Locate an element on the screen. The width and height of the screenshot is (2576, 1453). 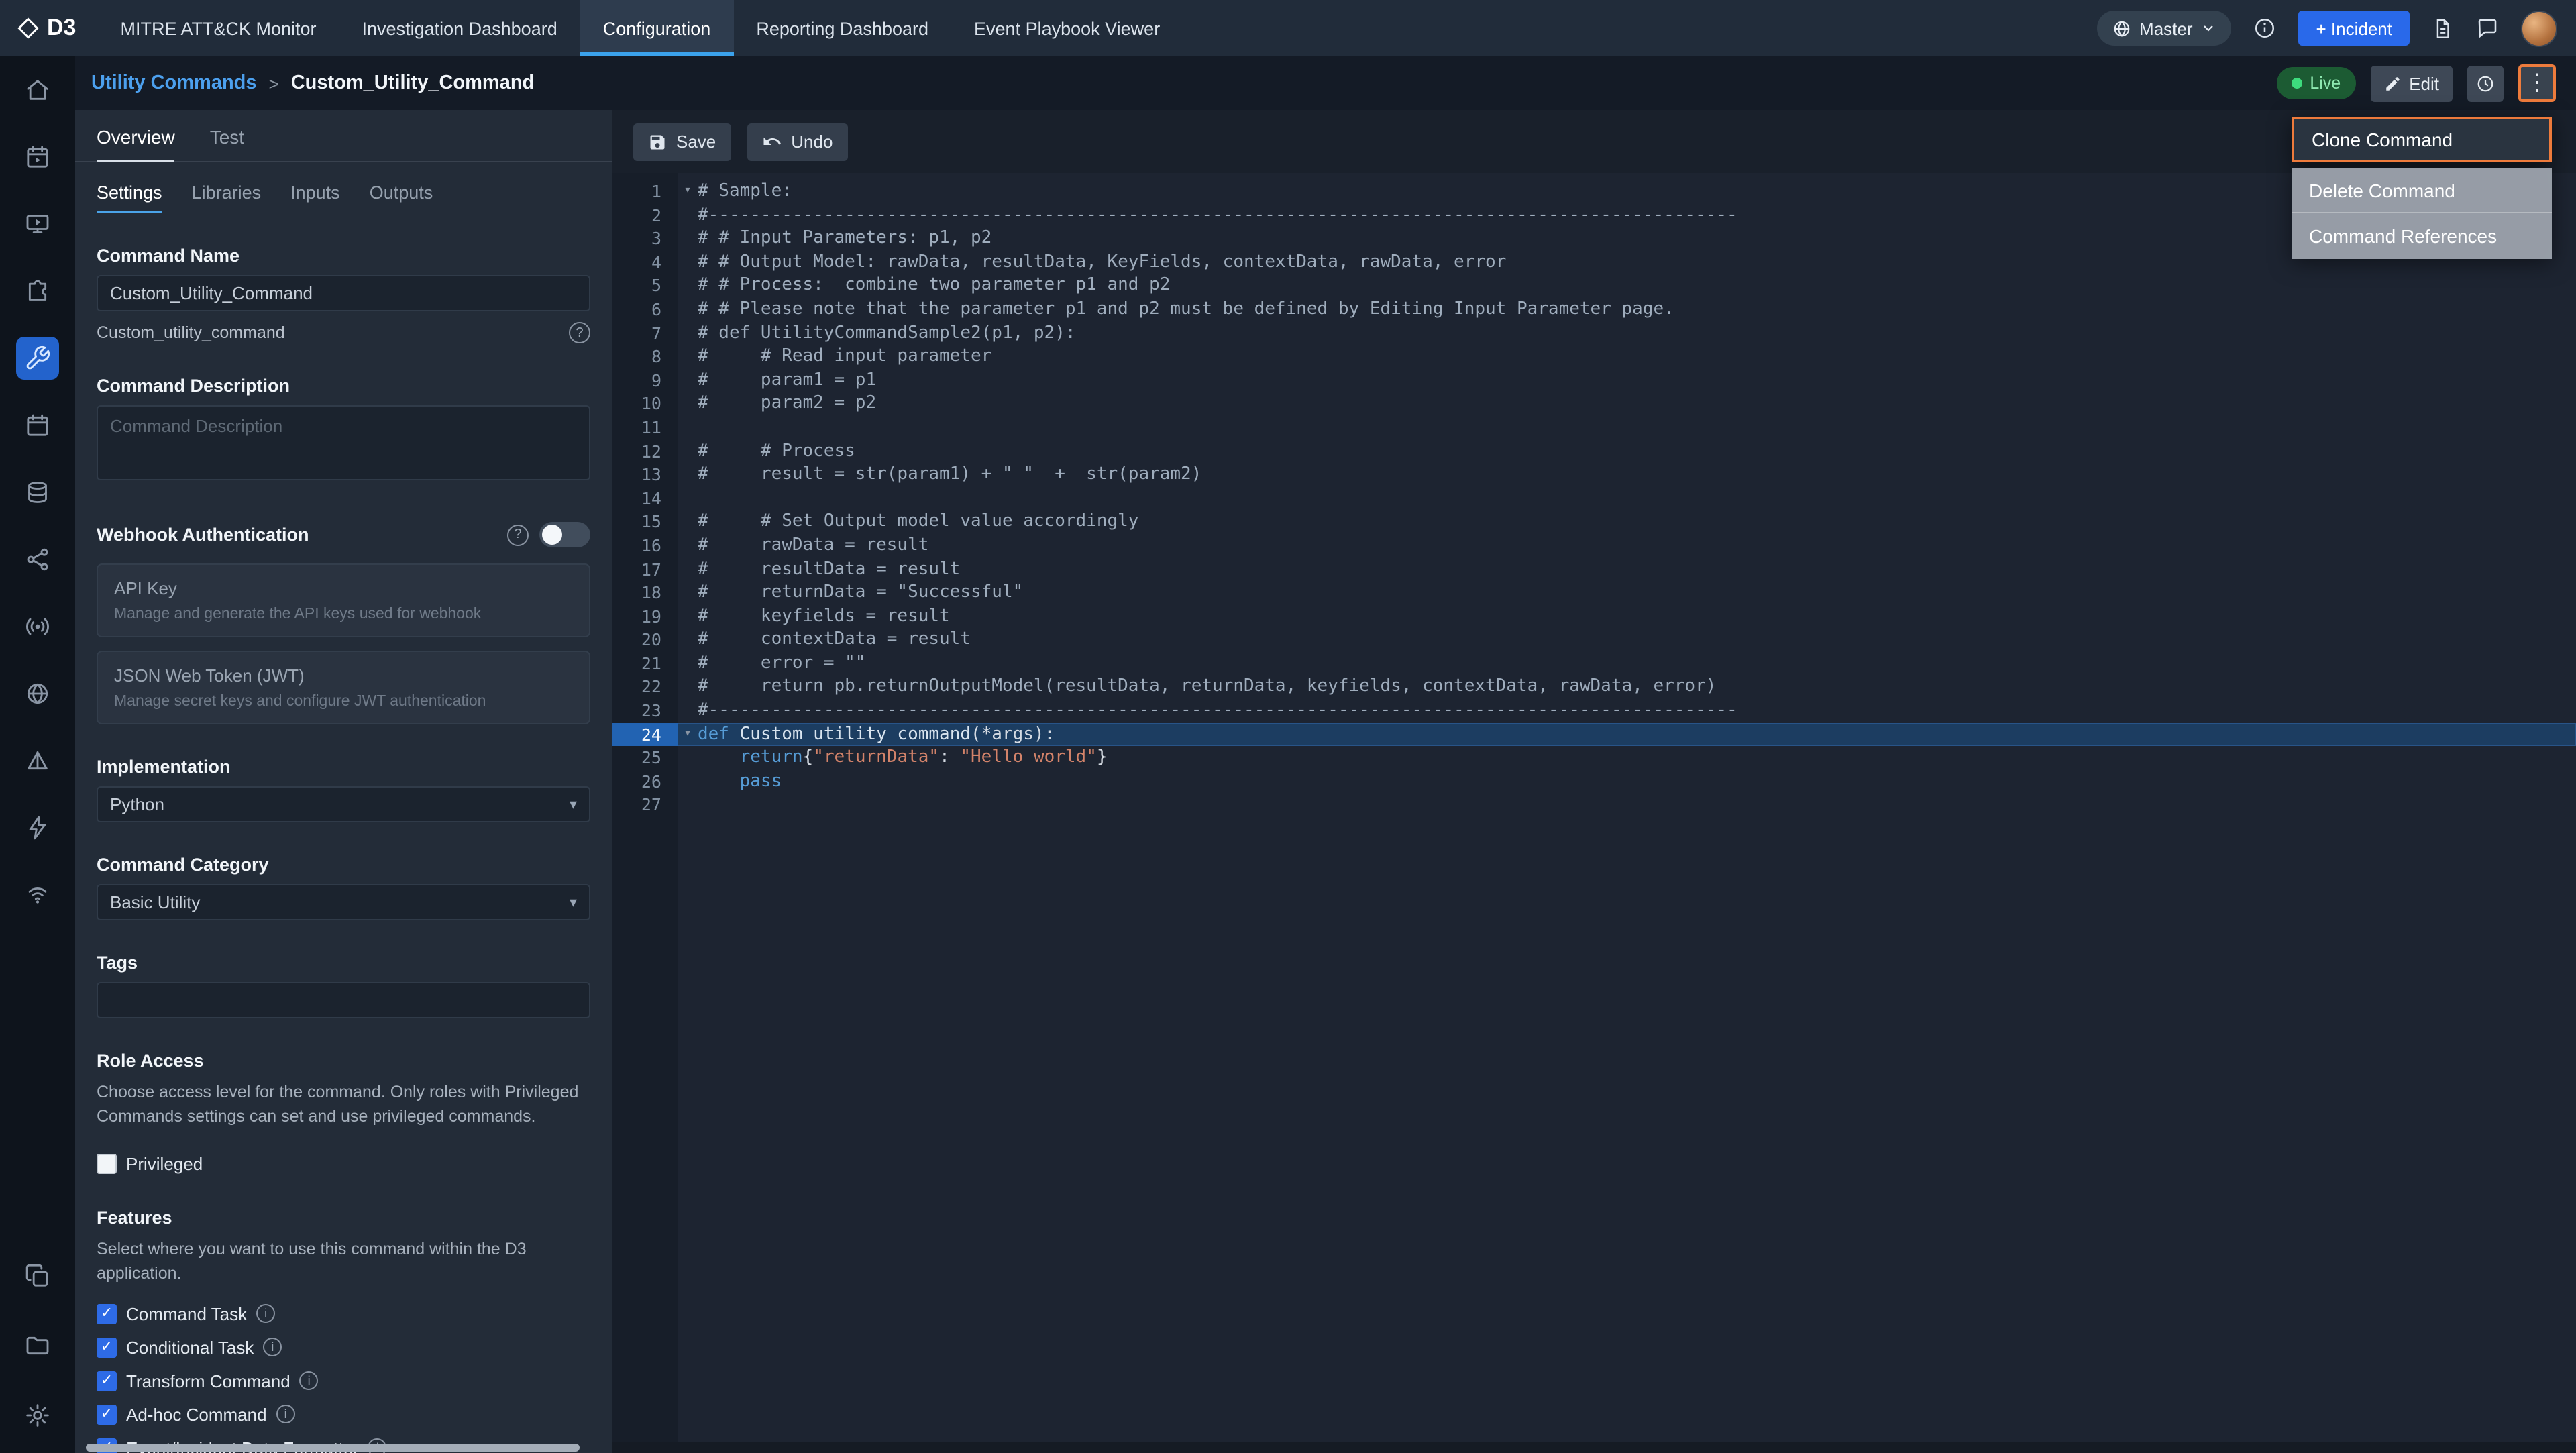
report-icon is located at coordinates (2442, 29).